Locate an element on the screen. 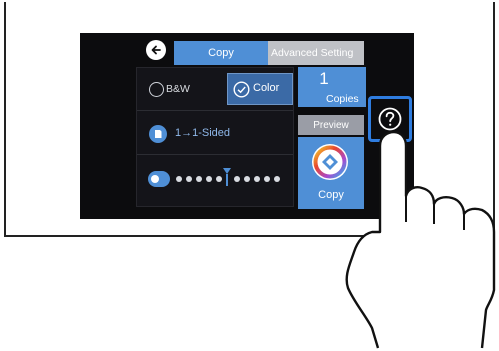 The width and height of the screenshot is (499, 351). copies-field: 1 Copies is located at coordinates (332, 87).